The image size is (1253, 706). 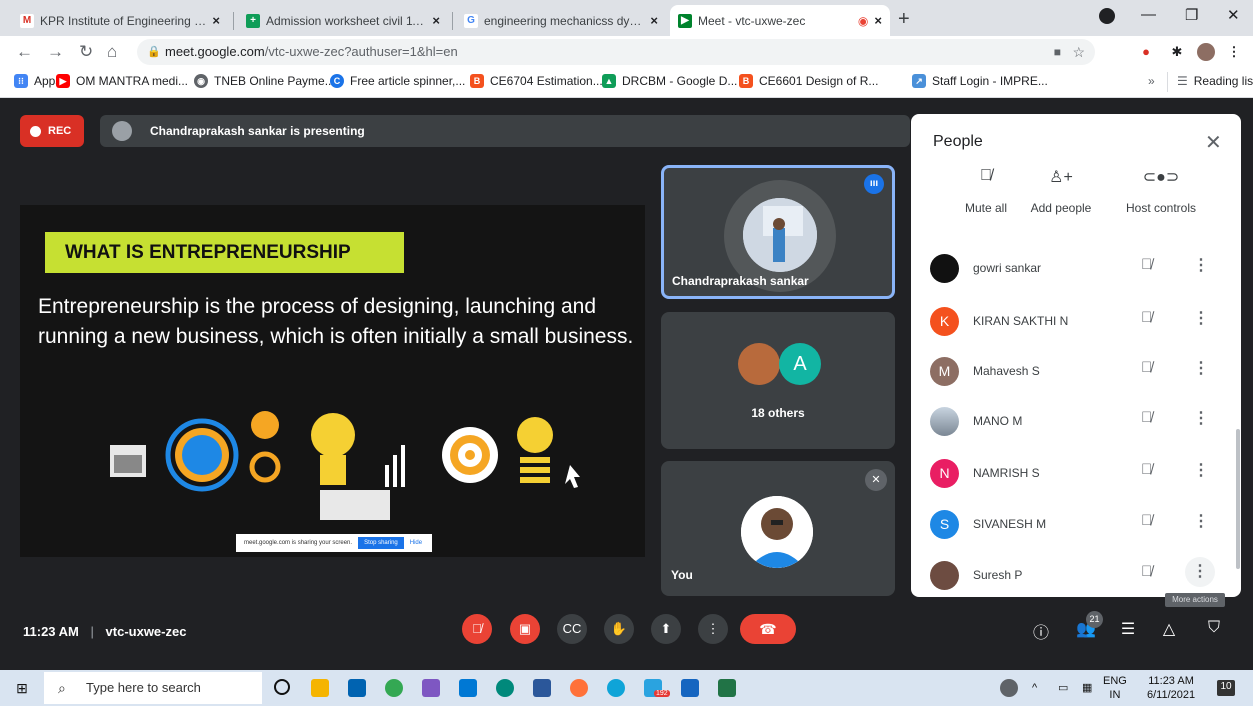 What do you see at coordinates (55, 52) in the screenshot?
I see `forward-icon: →` at bounding box center [55, 52].